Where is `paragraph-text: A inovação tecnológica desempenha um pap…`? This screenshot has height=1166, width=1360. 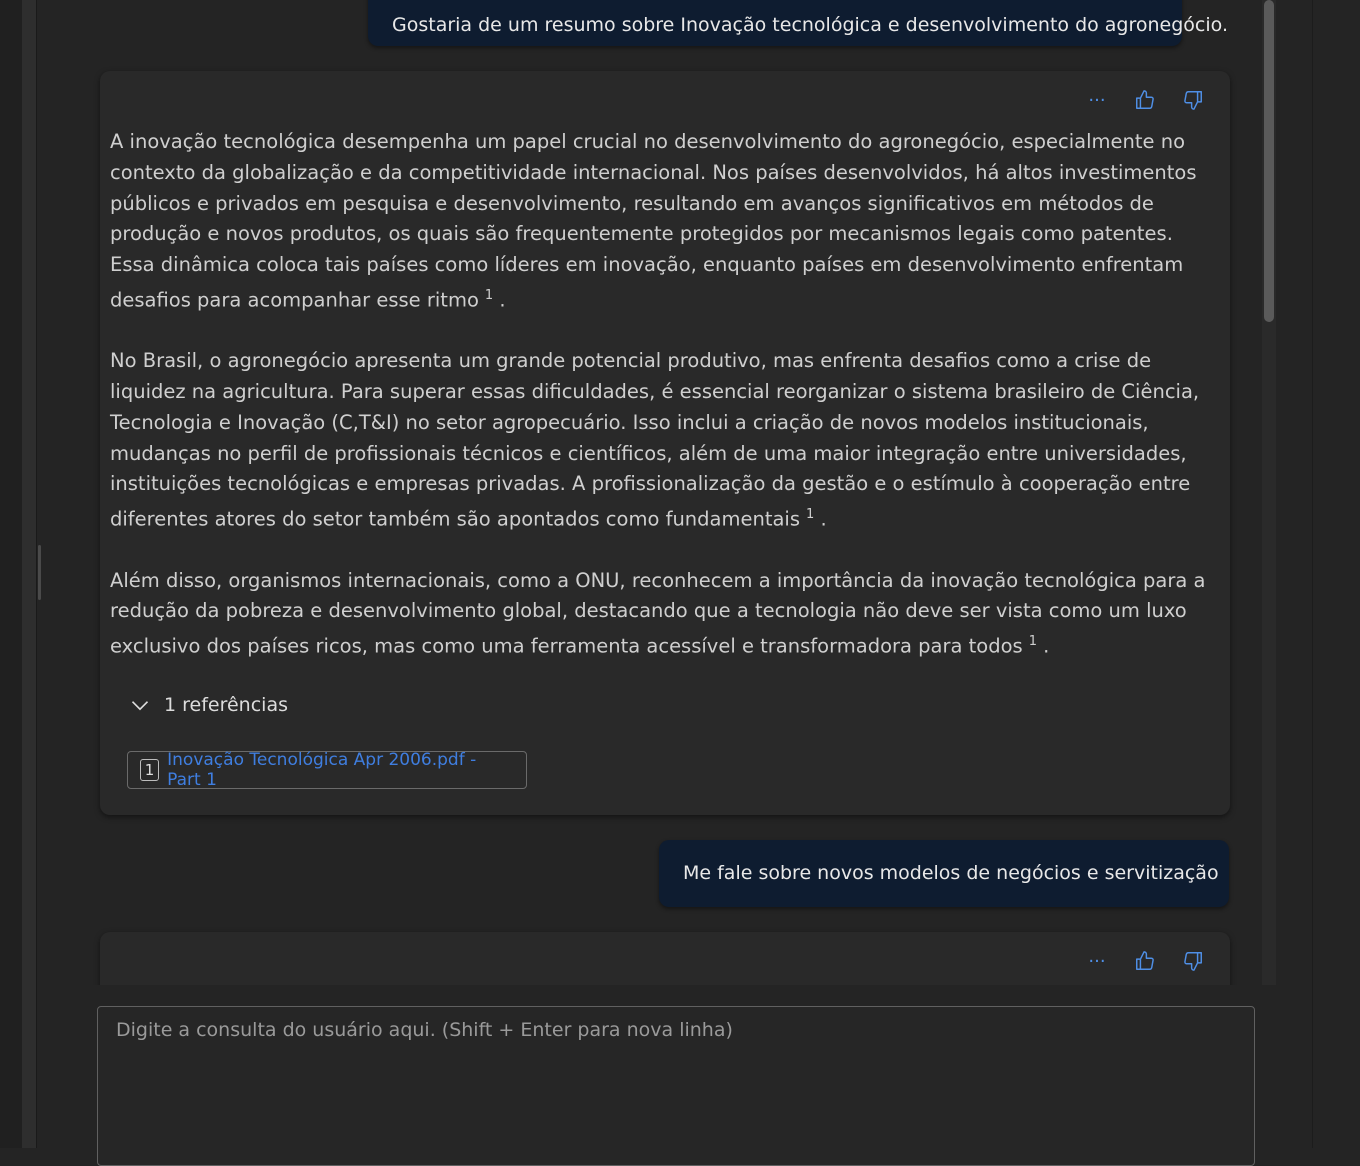
paragraph-text: A inovação tecnológica desempenha um pap… is located at coordinates (653, 221).